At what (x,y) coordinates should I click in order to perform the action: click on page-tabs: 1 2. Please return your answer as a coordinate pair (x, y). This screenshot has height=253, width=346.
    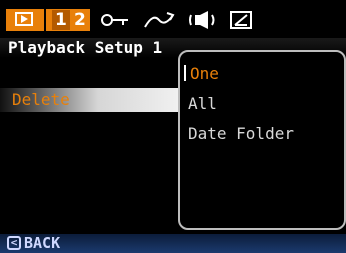
    Looking at the image, I should click on (68, 20).